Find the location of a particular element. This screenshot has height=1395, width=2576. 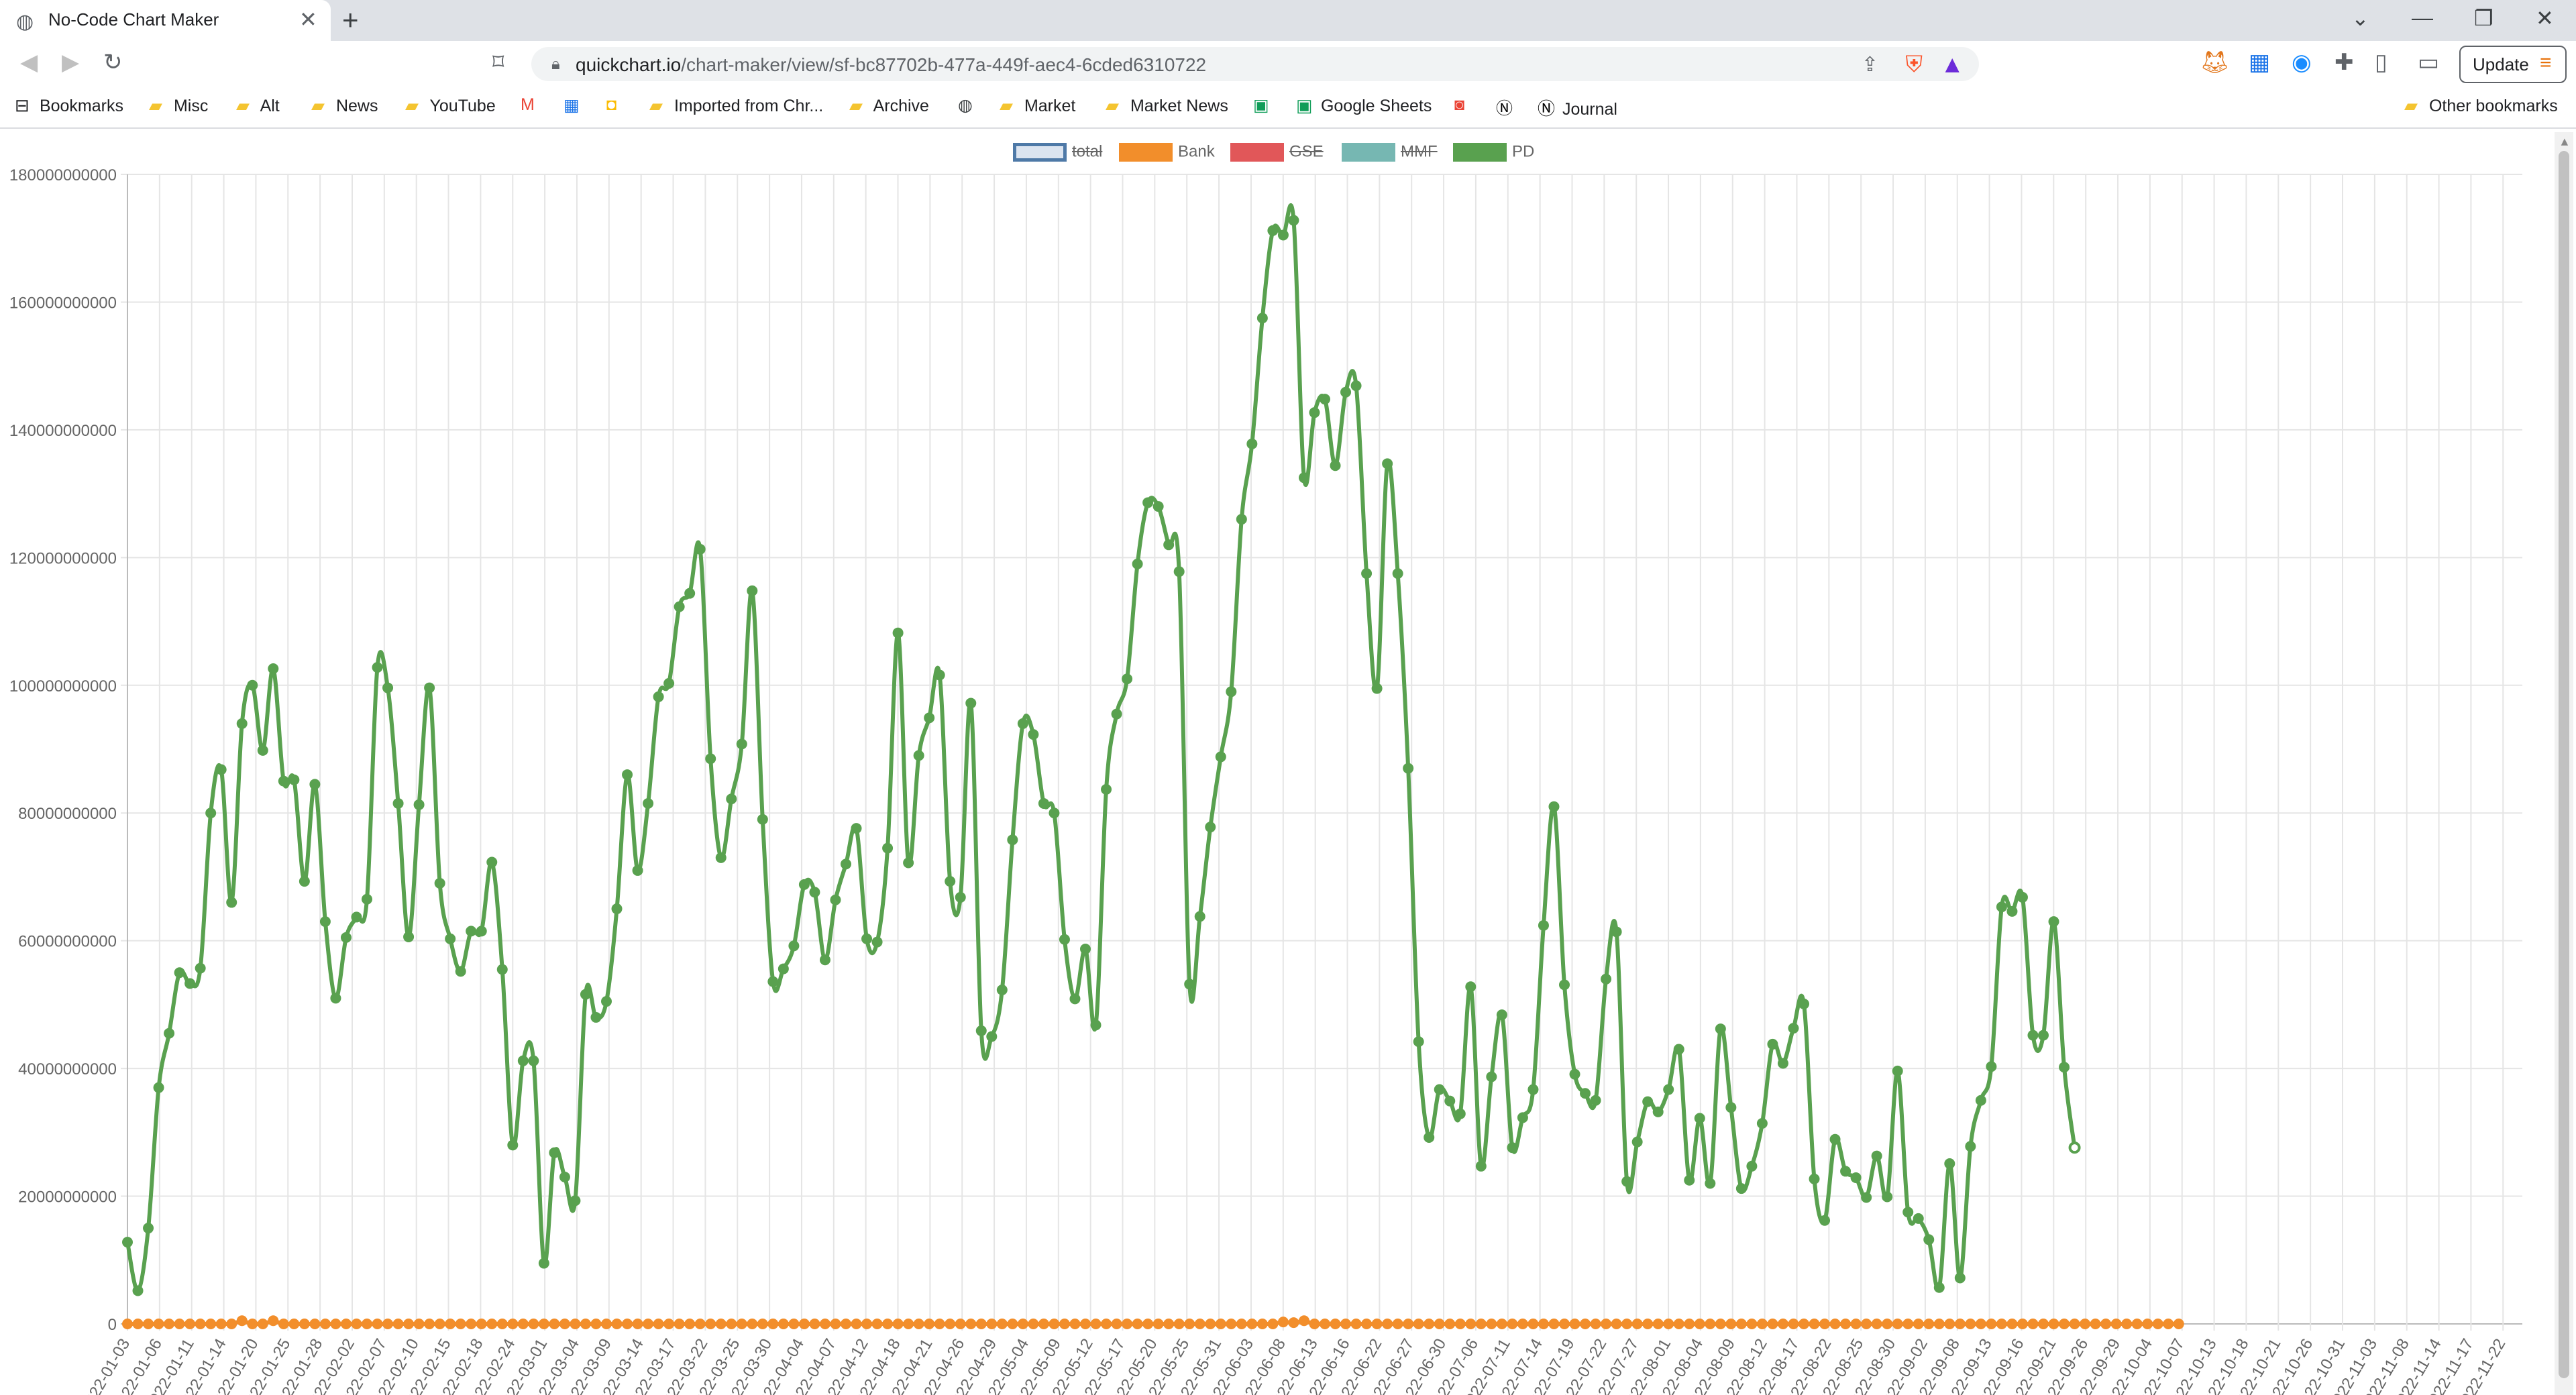

sheets-icon: ▣ is located at coordinates (1261, 105).